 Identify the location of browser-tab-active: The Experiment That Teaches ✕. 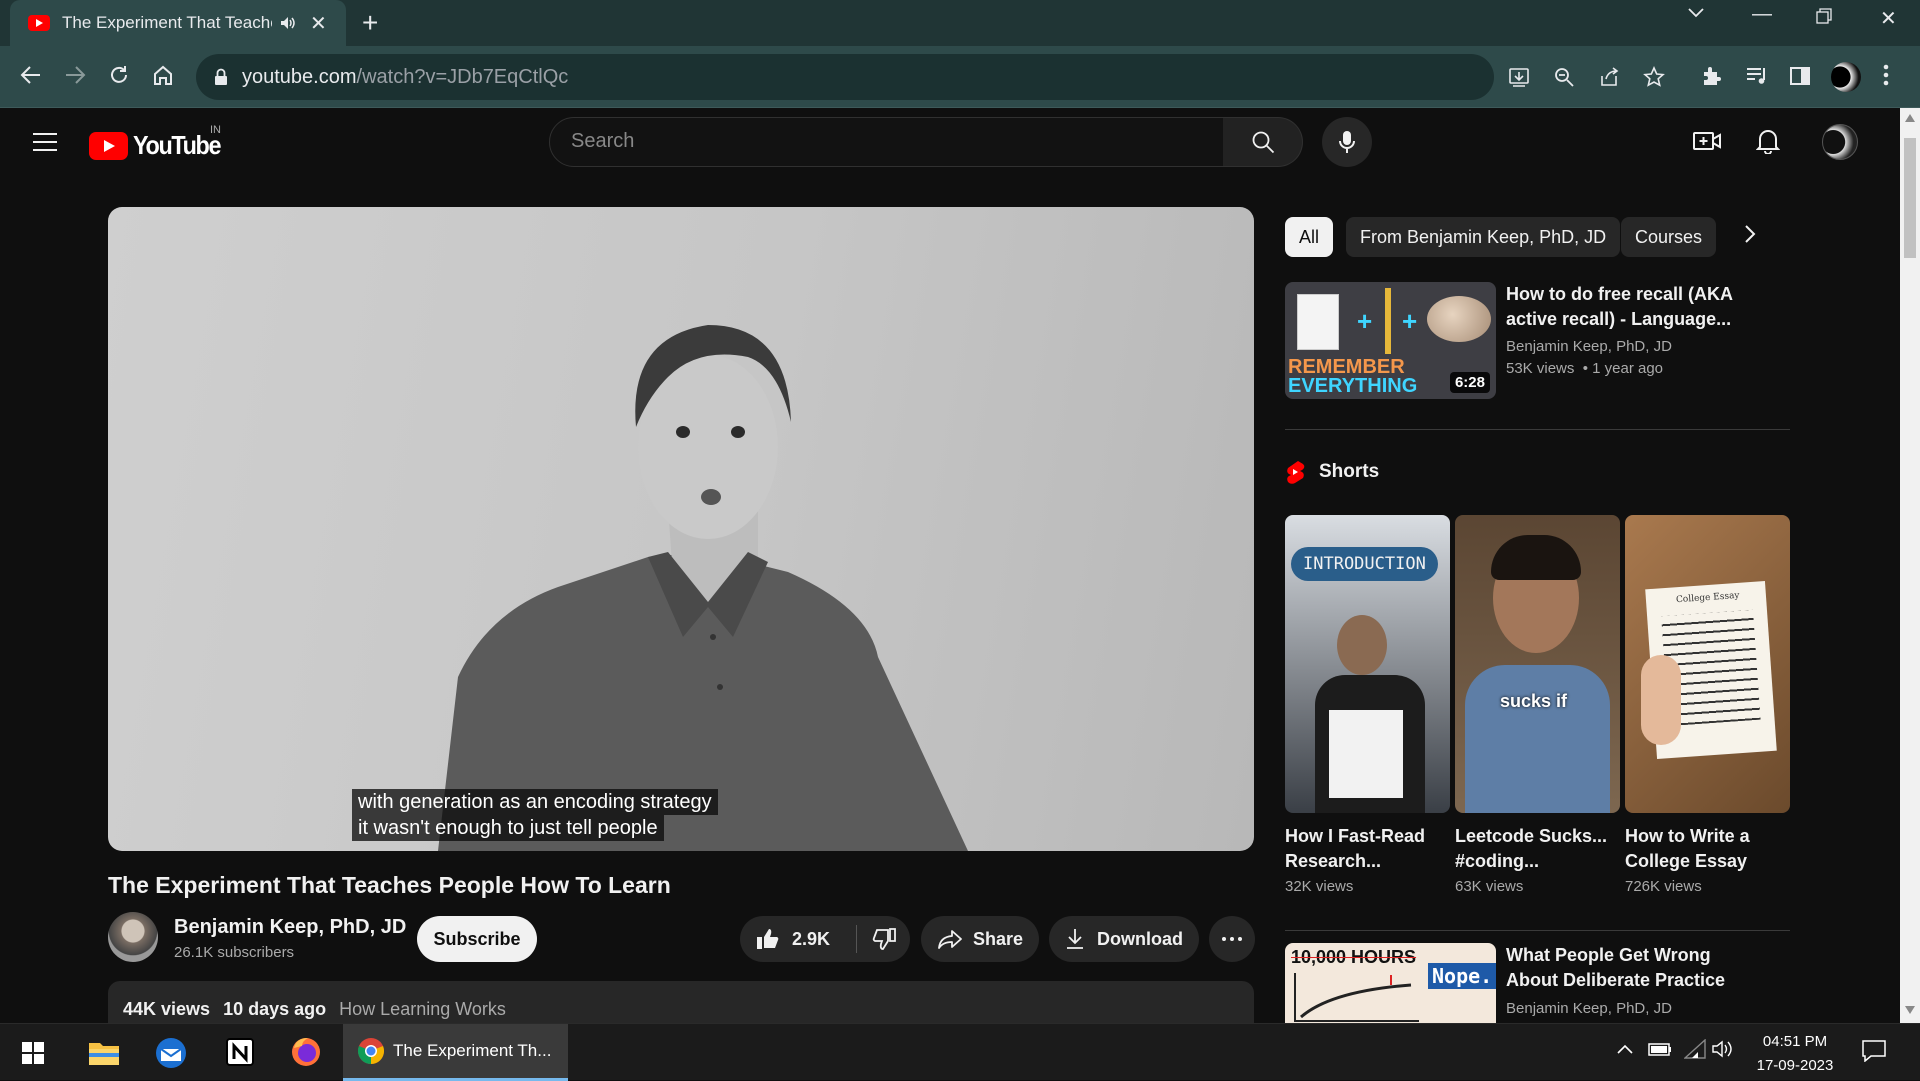
(178, 23).